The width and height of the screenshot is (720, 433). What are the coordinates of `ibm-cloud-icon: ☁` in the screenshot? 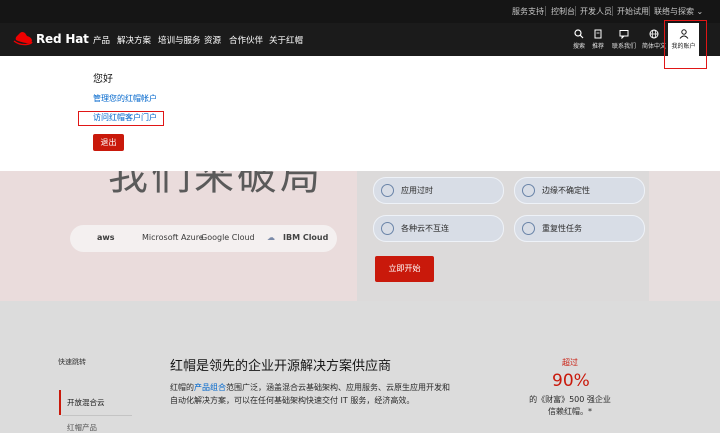 It's located at (271, 237).